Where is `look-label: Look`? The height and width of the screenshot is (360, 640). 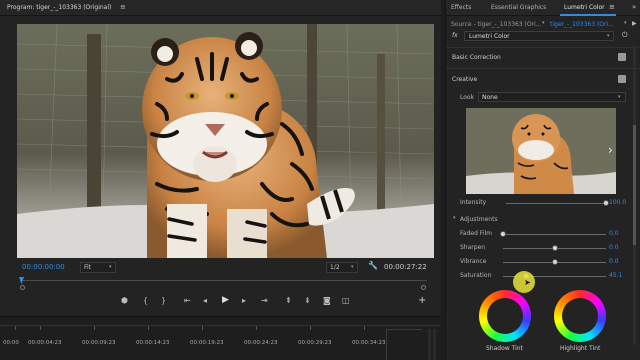 look-label: Look is located at coordinates (467, 97).